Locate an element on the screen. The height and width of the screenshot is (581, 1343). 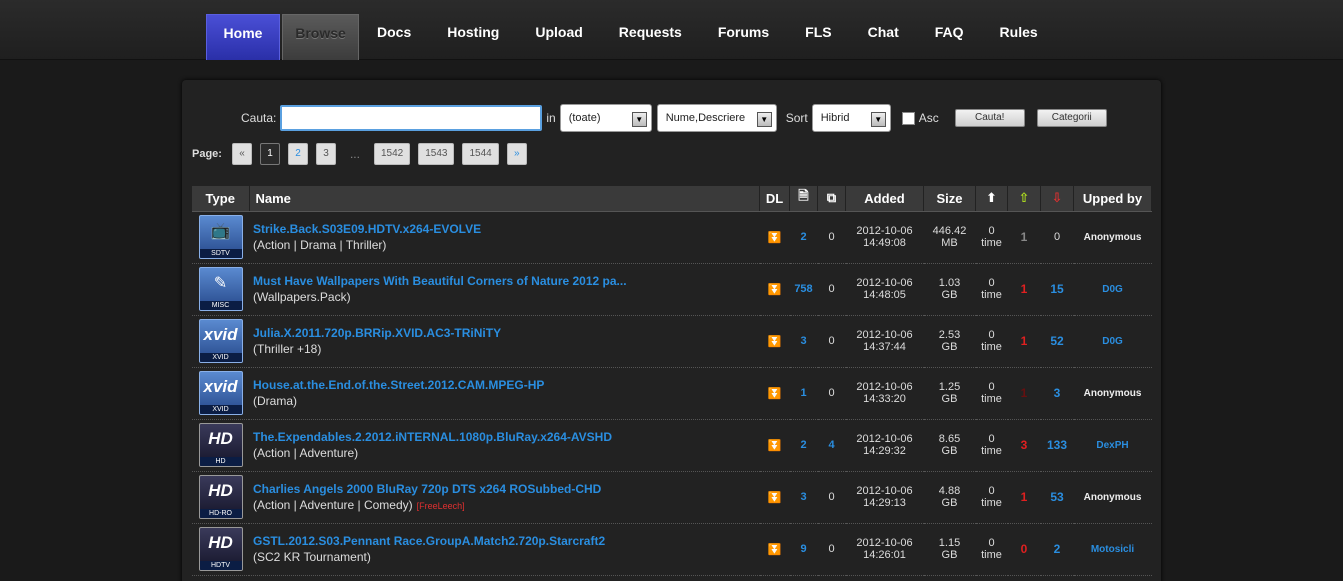
files-count-link: 758 is located at coordinates (803, 289).